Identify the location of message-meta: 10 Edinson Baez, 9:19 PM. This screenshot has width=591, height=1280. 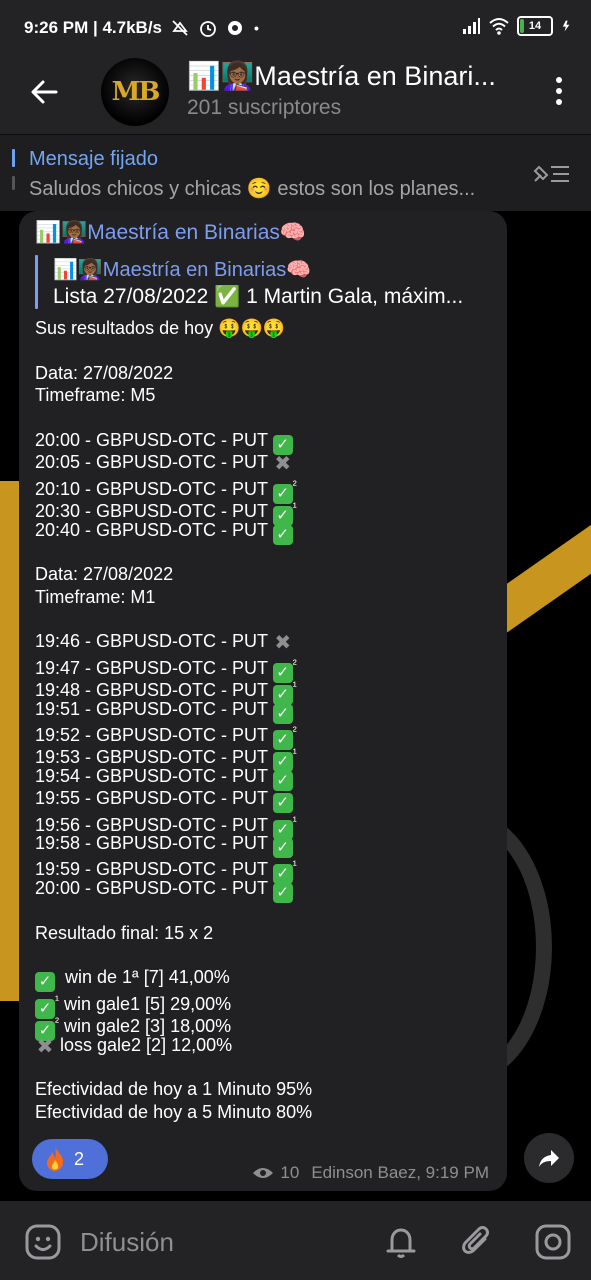
(370, 1173).